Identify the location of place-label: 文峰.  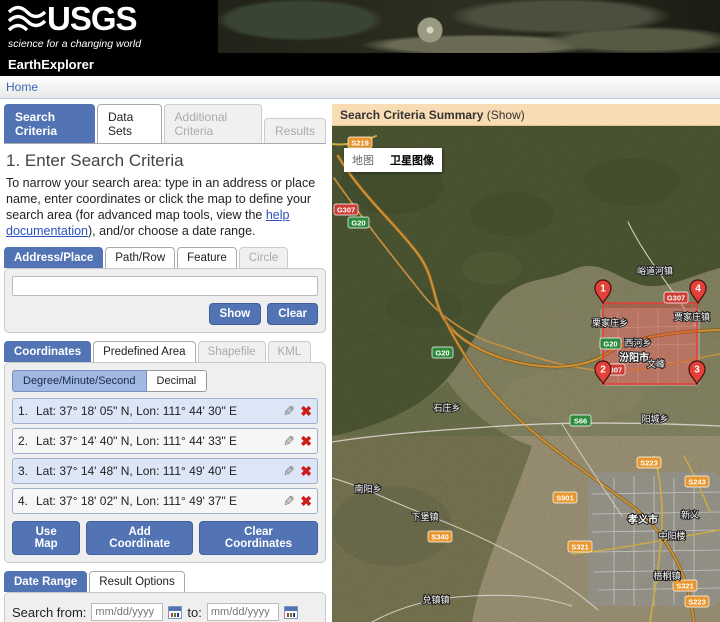
(656, 363).